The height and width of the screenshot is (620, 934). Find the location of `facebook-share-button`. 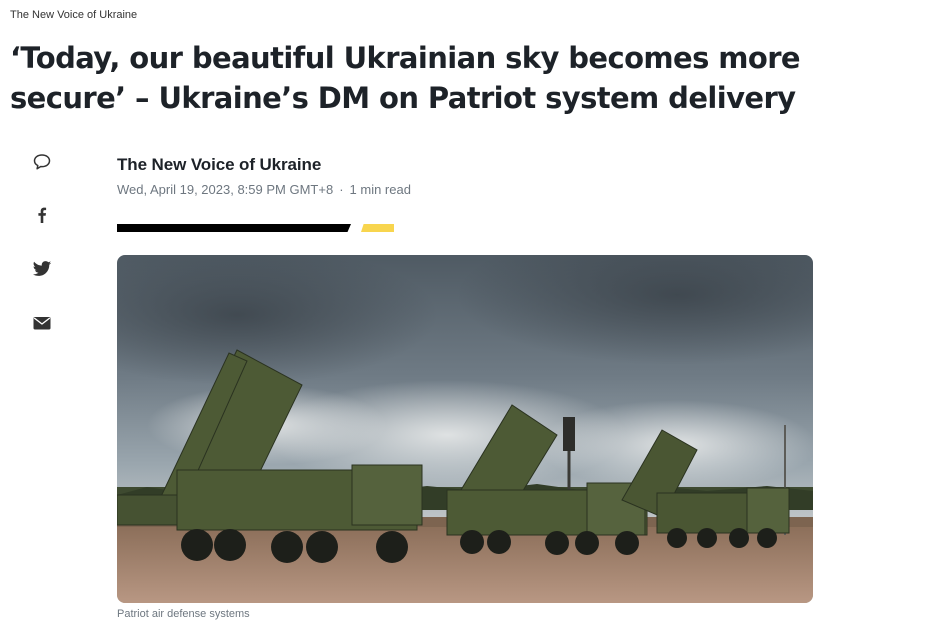

facebook-share-button is located at coordinates (42, 215).